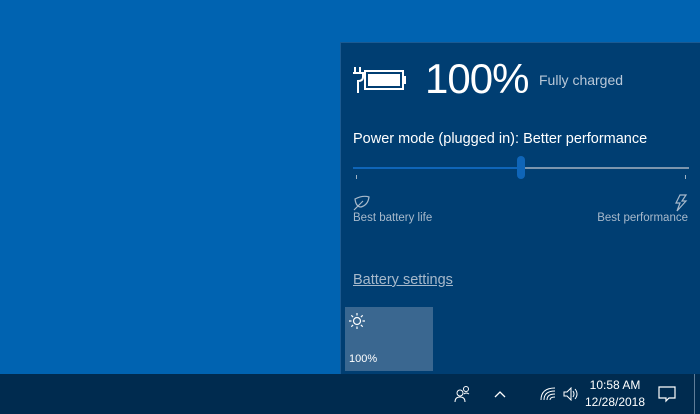 This screenshot has width=700, height=414. I want to click on clock: 10:58 AM 12/28/2018, so click(615, 394).